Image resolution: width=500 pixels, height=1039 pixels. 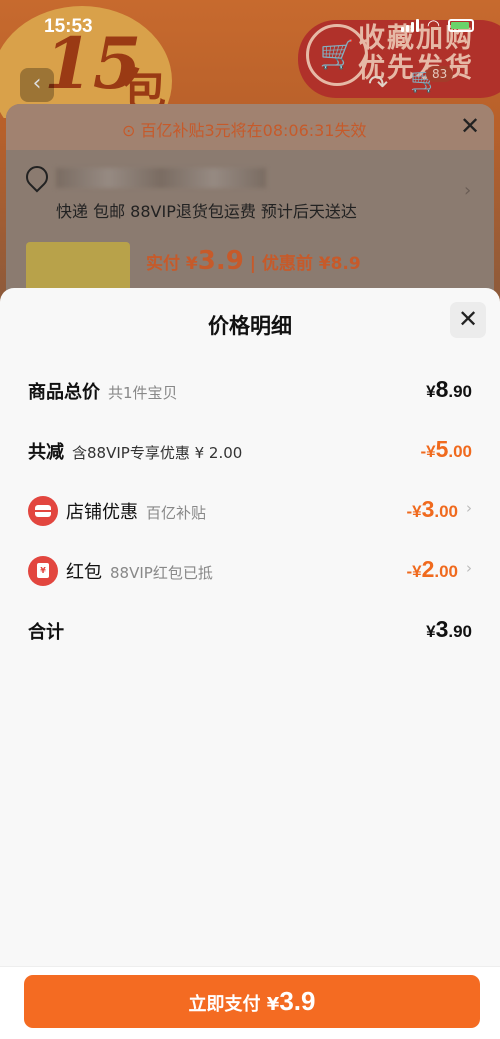 I want to click on status-icons: ◠, so click(x=437, y=25).